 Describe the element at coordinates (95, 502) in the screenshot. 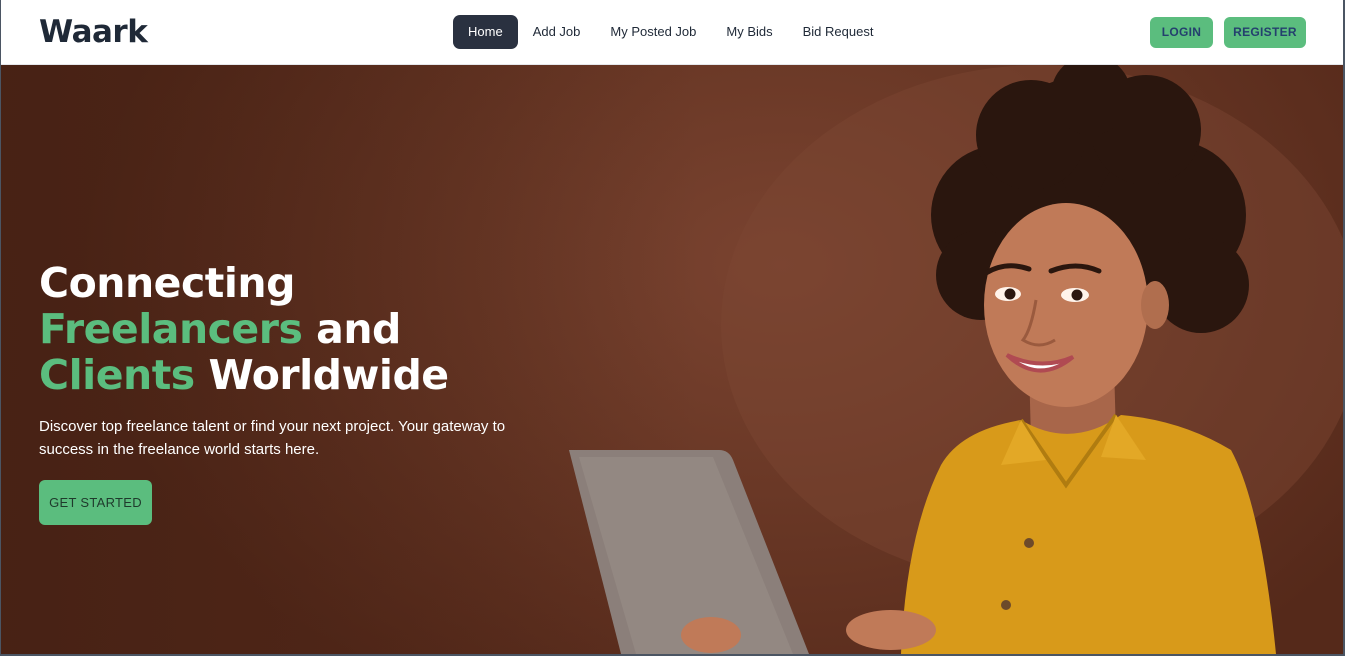

I see `get-started-button: GET STARTED` at that location.